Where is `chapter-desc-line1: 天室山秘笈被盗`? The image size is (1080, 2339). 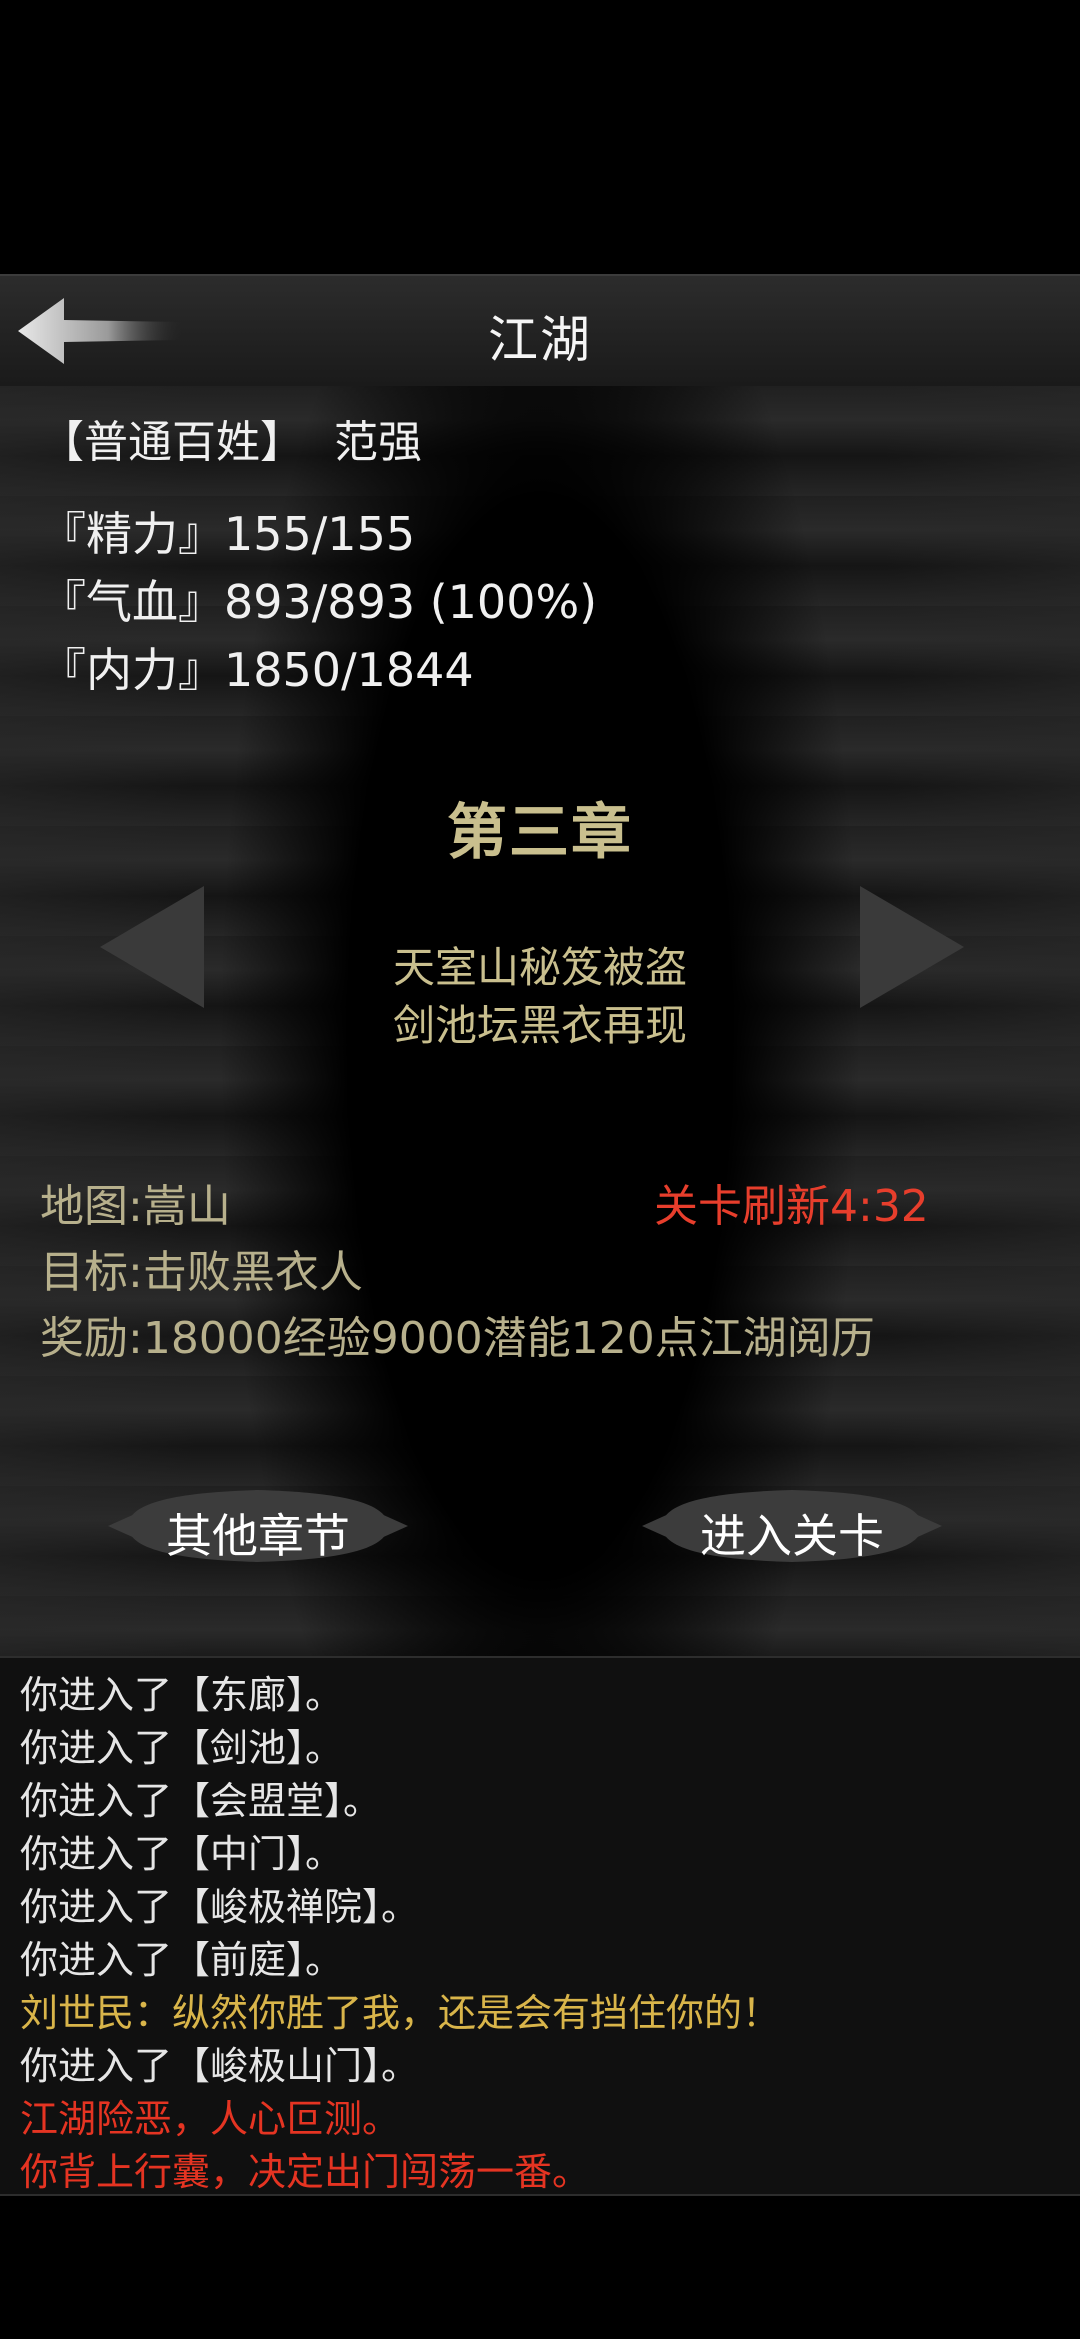
chapter-desc-line1: 天室山秘笈被盗 is located at coordinates (539, 967).